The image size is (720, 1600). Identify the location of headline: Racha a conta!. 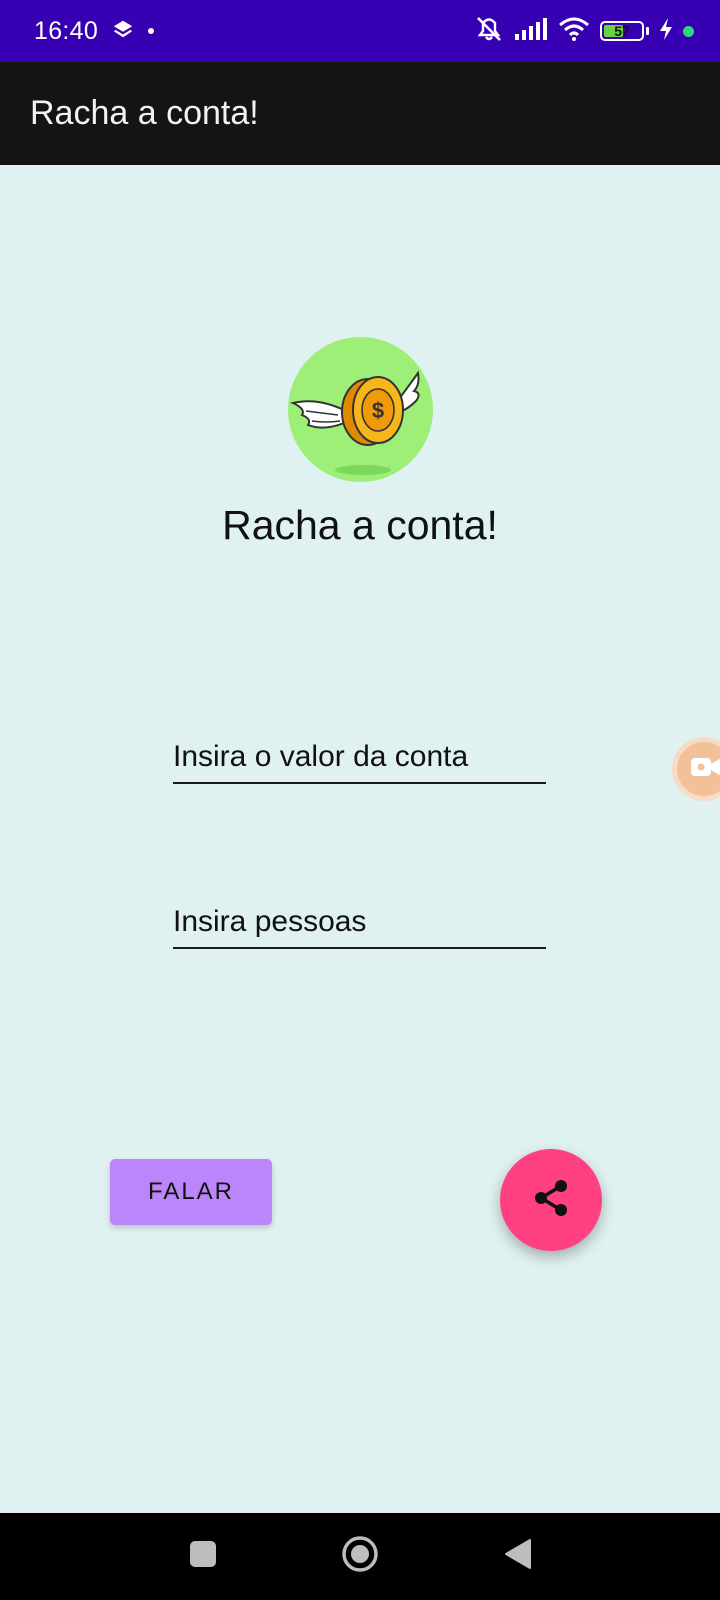
(360, 525).